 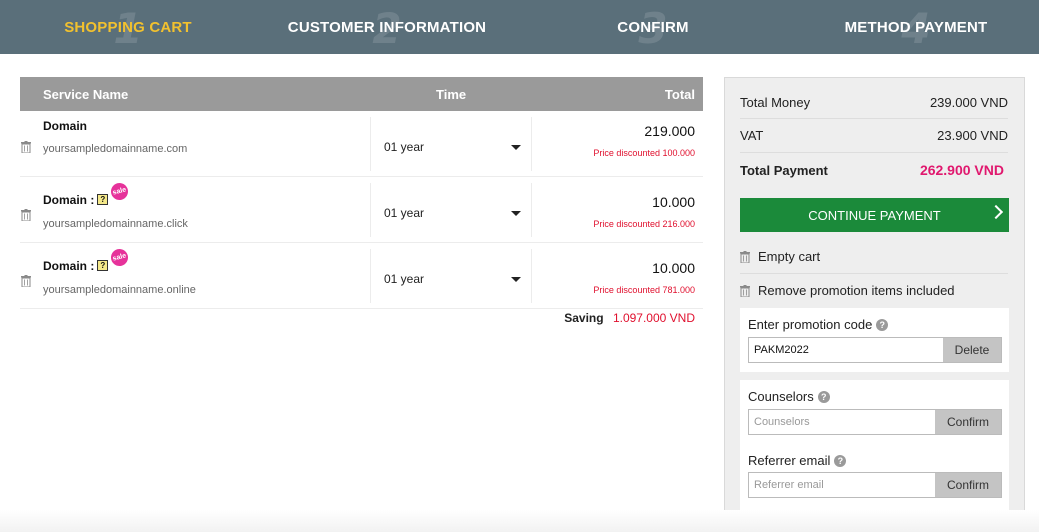 What do you see at coordinates (86, 94) in the screenshot?
I see `header-service-name: Service Name` at bounding box center [86, 94].